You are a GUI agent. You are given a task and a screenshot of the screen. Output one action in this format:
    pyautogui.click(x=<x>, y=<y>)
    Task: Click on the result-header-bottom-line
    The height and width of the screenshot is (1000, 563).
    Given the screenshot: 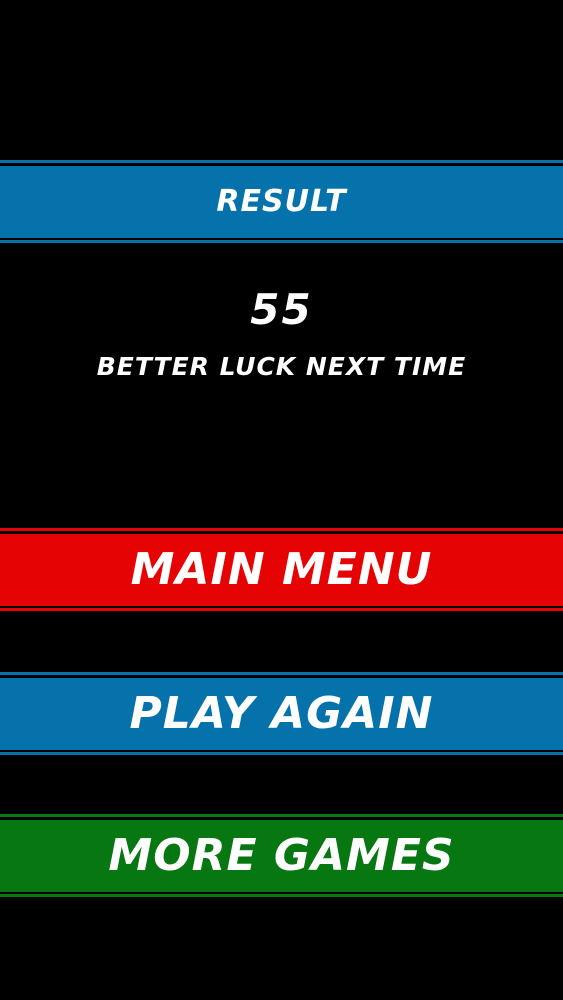 What is the action you would take?
    pyautogui.click(x=281, y=241)
    